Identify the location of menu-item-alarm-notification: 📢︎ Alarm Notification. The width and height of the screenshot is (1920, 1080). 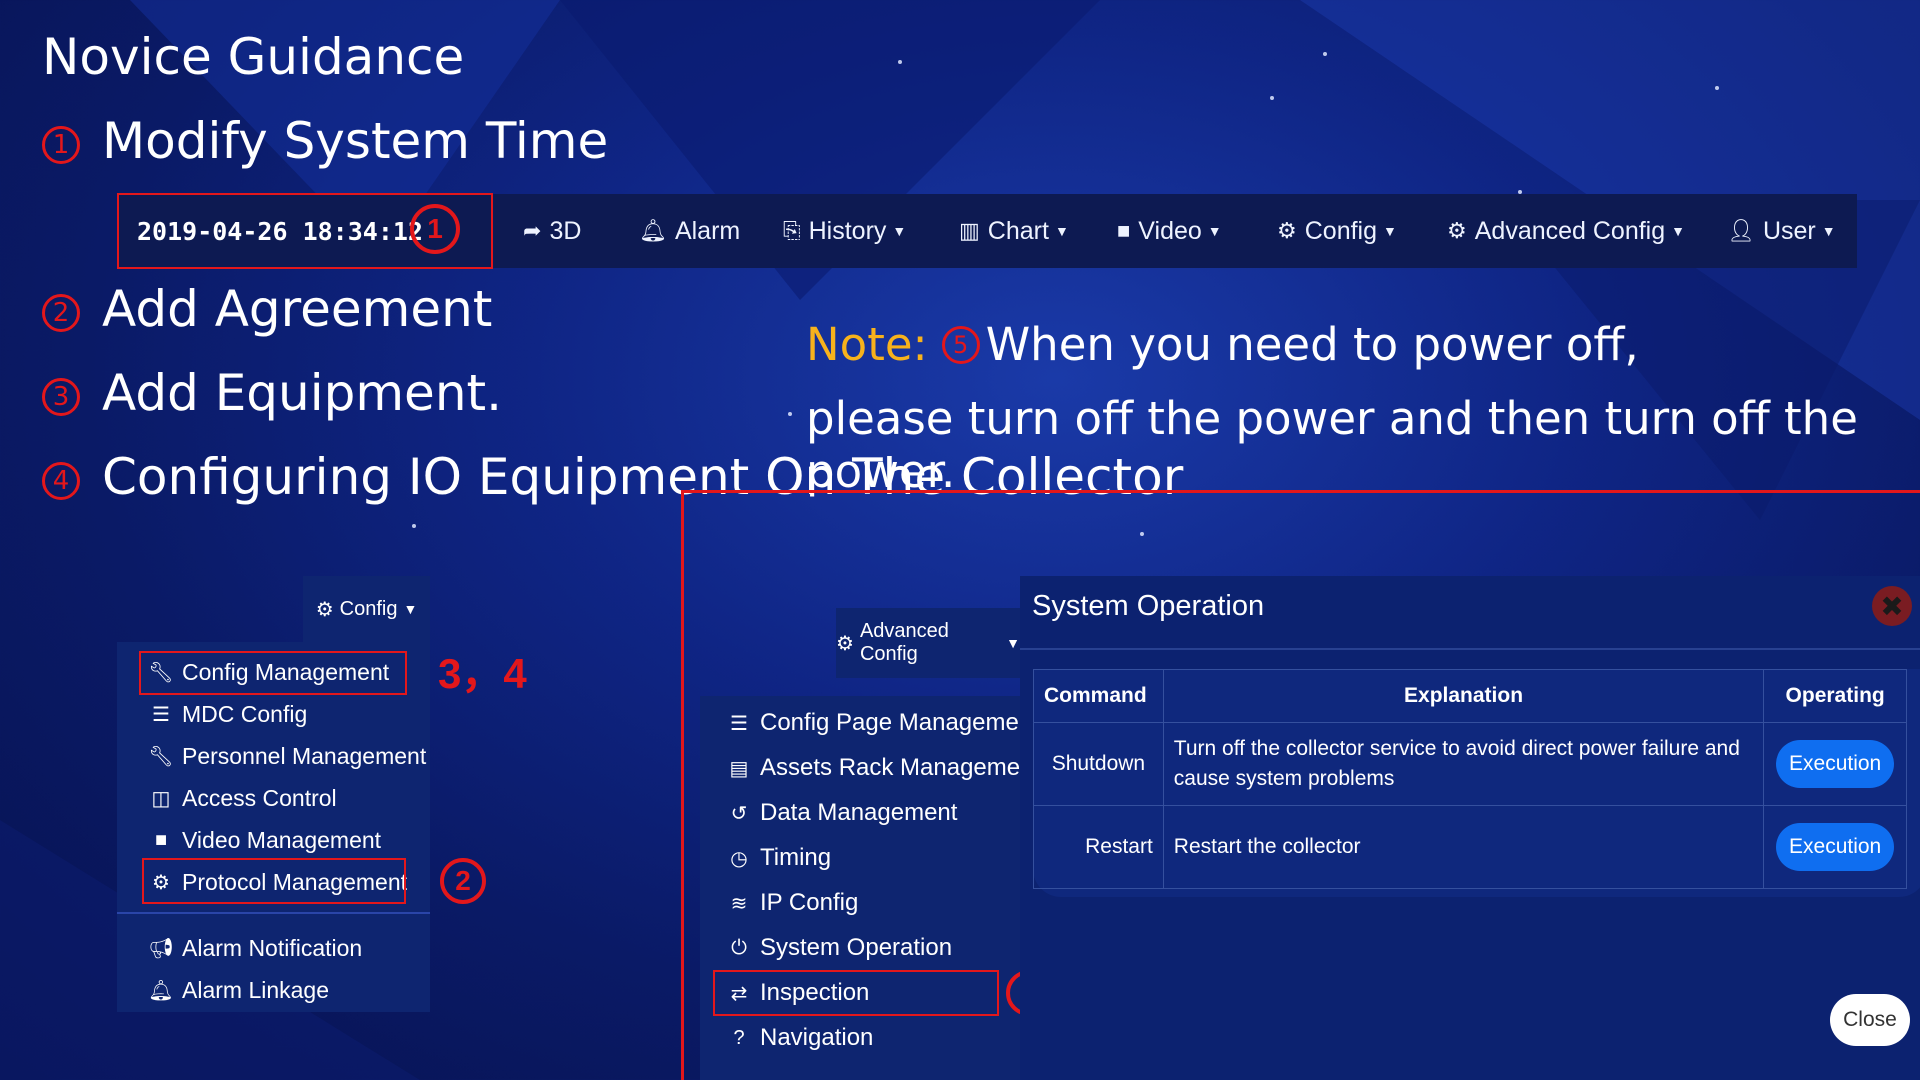
(255, 948).